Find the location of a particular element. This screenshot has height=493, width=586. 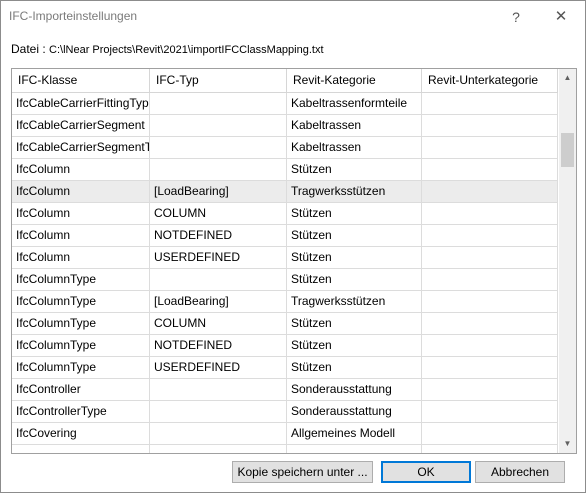

vertical-scrollbar: ▲ ▼ is located at coordinates (567, 261).